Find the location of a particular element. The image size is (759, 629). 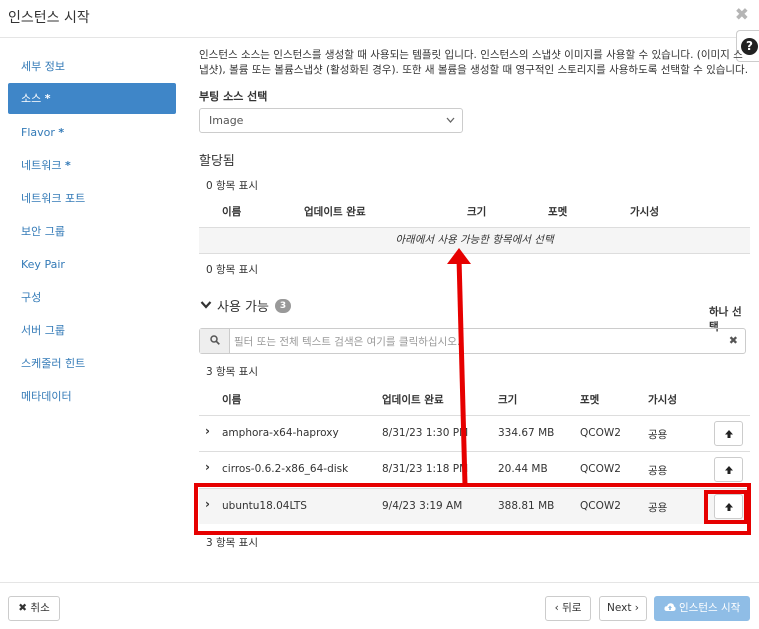

modal-title: 인스턴스 시작 is located at coordinates (49, 18).